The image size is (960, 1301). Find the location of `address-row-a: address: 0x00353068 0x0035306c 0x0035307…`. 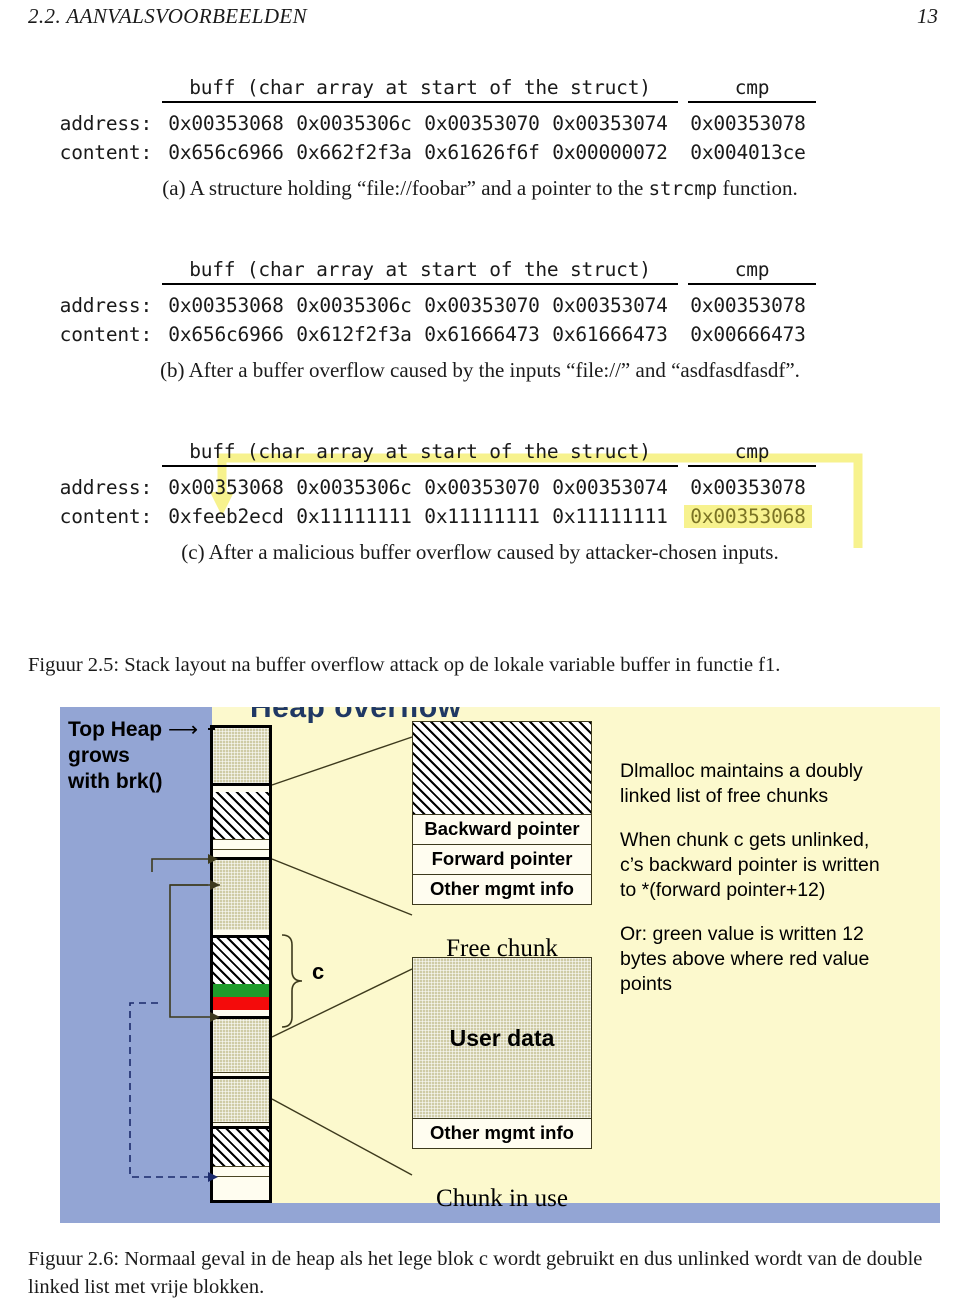

address-row-a: address: 0x00353068 0x0035306c 0x0035307… is located at coordinates (480, 123).